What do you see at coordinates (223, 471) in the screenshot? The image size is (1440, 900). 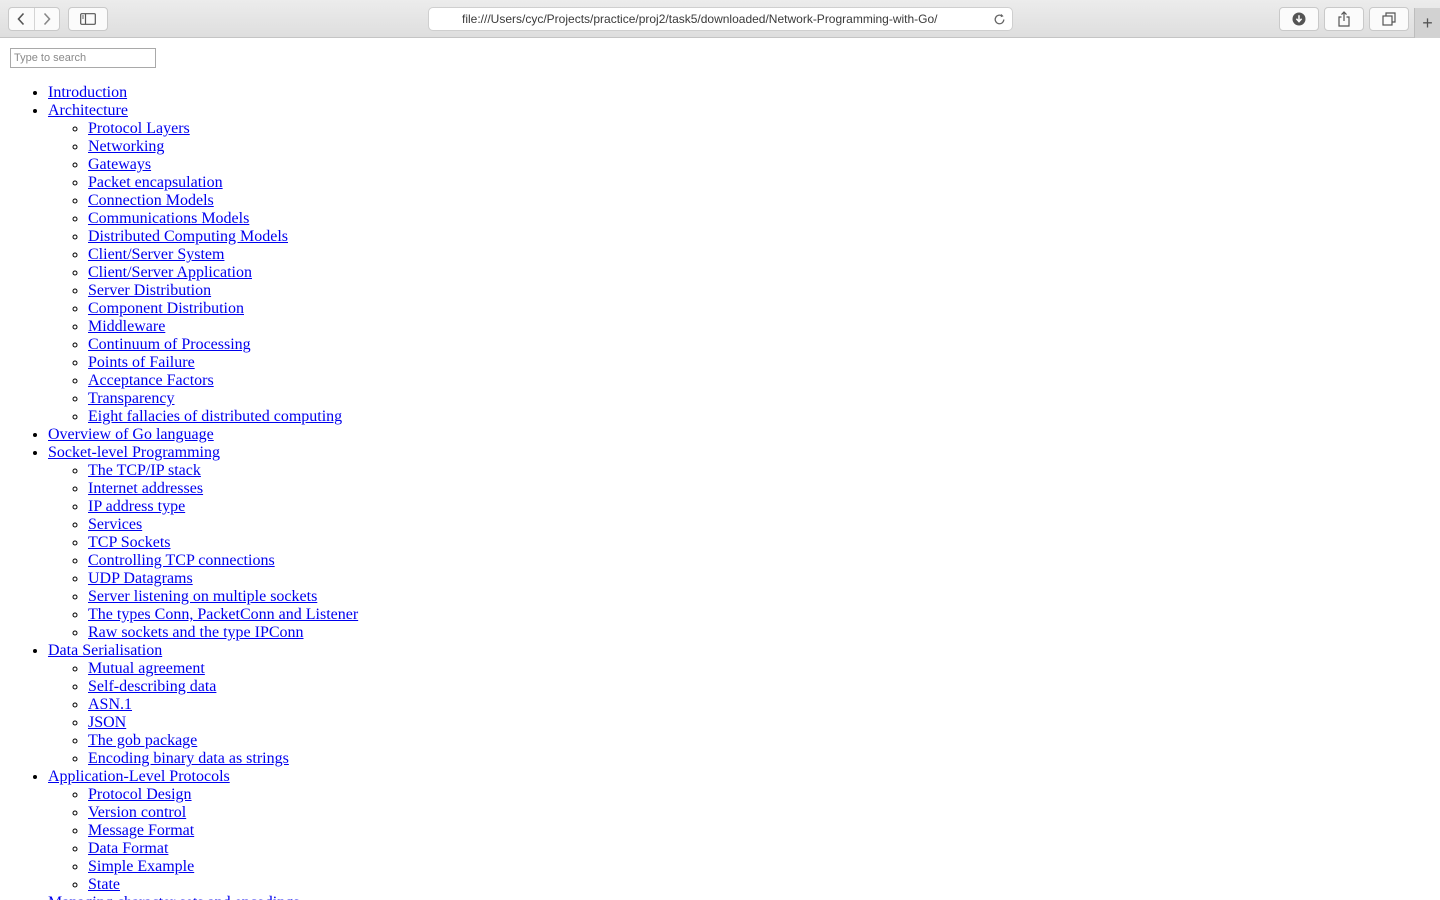 I see `toc-subsection: The TCP/IP stack` at bounding box center [223, 471].